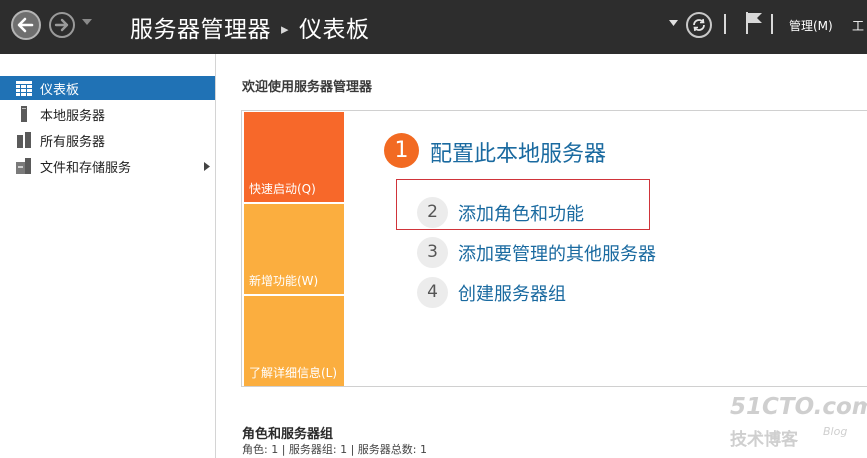 The image size is (867, 458). Describe the element at coordinates (811, 25) in the screenshot. I see `manage-menu: 管理(M)` at that location.